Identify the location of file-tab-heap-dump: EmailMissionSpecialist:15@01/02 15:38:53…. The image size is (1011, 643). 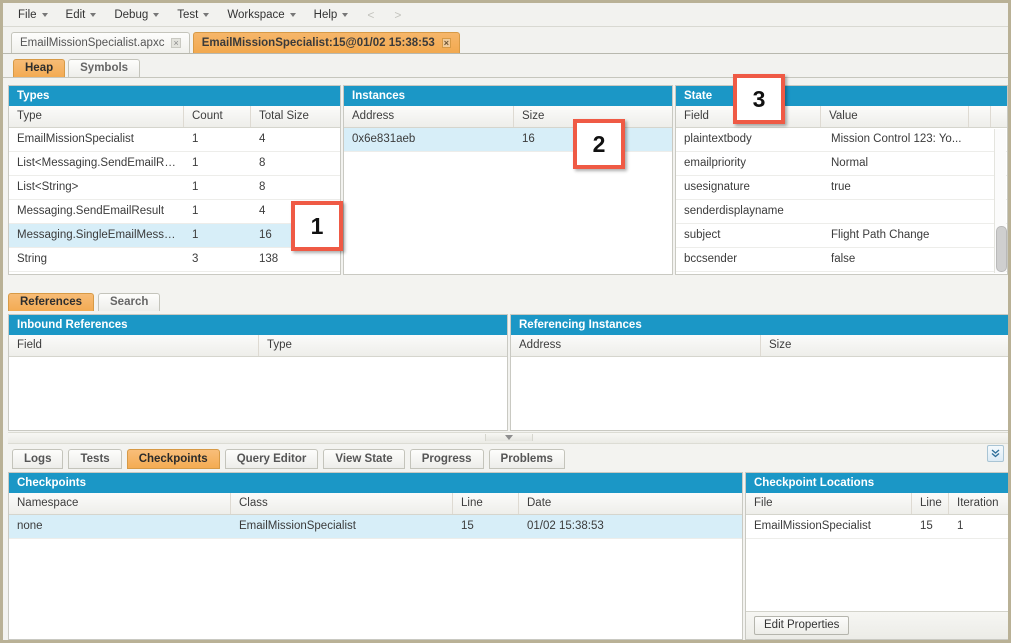
(326, 42).